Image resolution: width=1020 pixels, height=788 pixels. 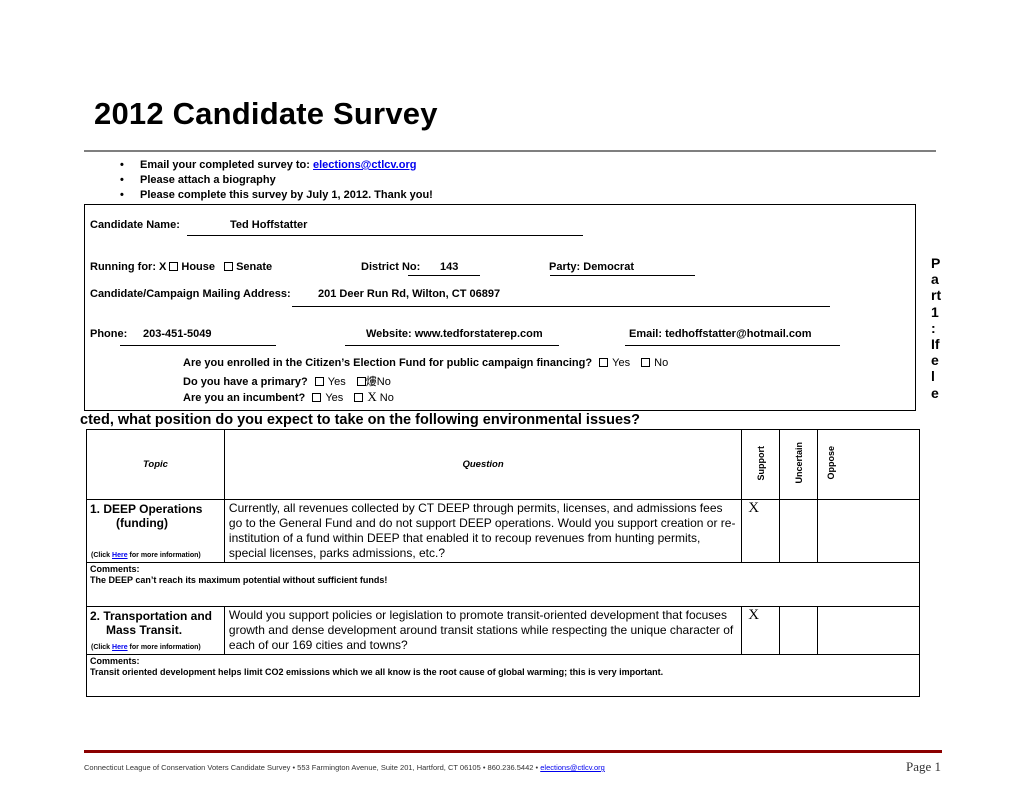 I want to click on side-heading-line: a, so click(x=935, y=279).